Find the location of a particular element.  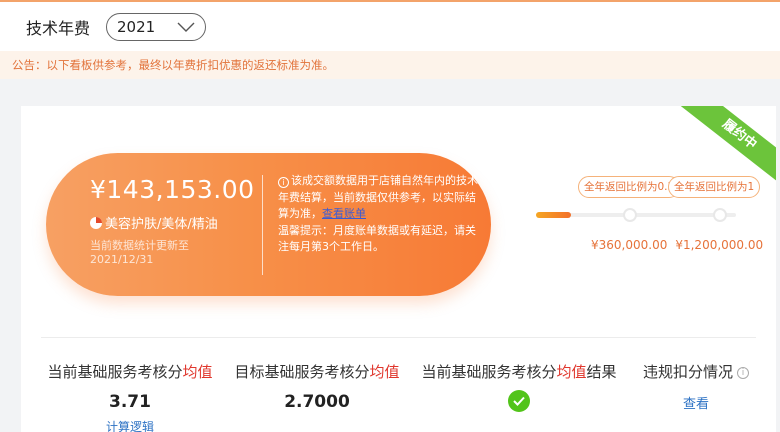

calc-logic-link: 计算逻辑 is located at coordinates (130, 425).